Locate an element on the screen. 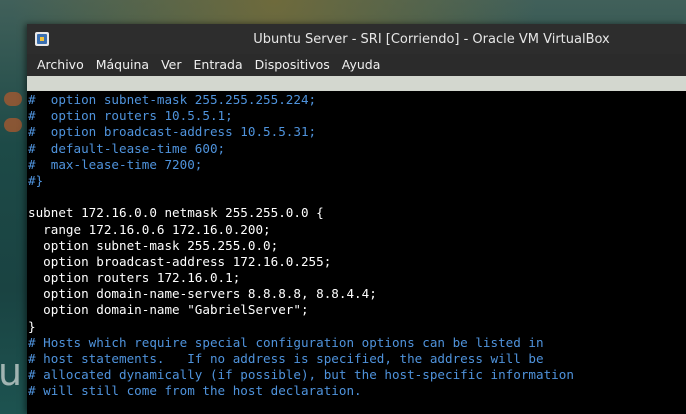 The image size is (686, 414). desktop-logo-fragment: u is located at coordinates (11, 372).